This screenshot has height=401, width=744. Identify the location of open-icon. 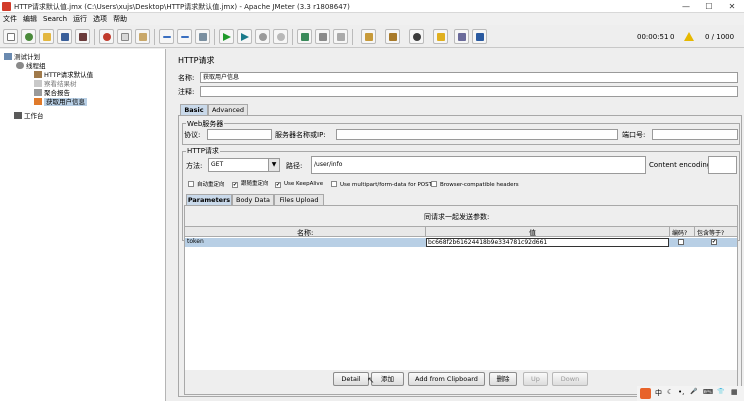
(46, 36).